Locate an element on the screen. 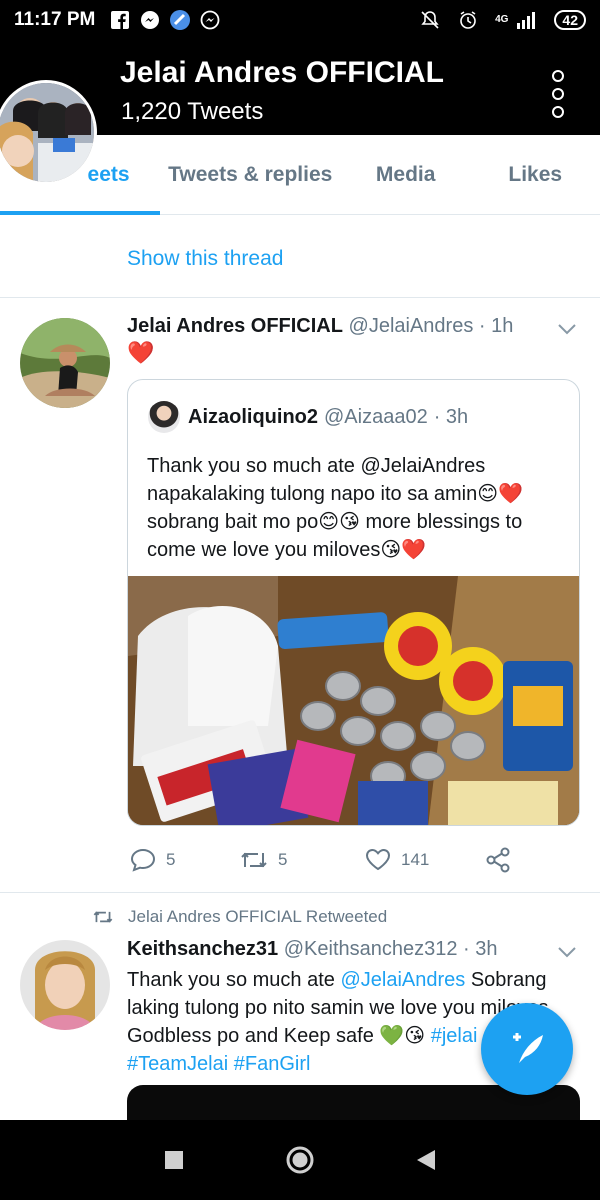 Image resolution: width=600 pixels, height=1200 pixels. quoted-author-handle: @Aizaaa02 is located at coordinates (376, 416).